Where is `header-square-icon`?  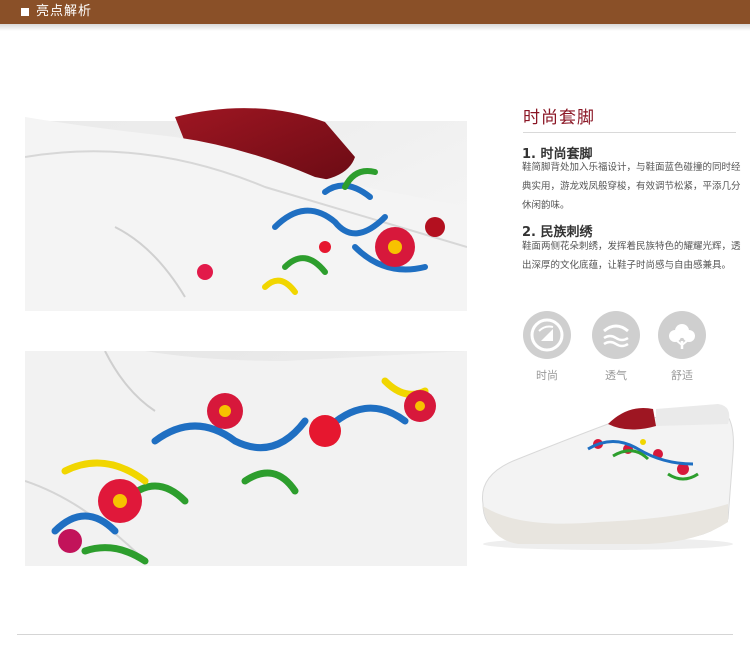 header-square-icon is located at coordinates (25, 12).